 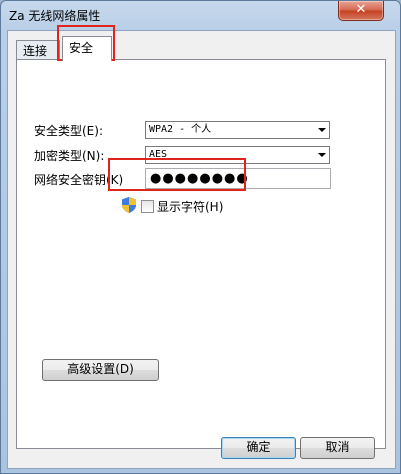 What do you see at coordinates (55, 16) in the screenshot?
I see `window-title: Za 无线网络属性` at bounding box center [55, 16].